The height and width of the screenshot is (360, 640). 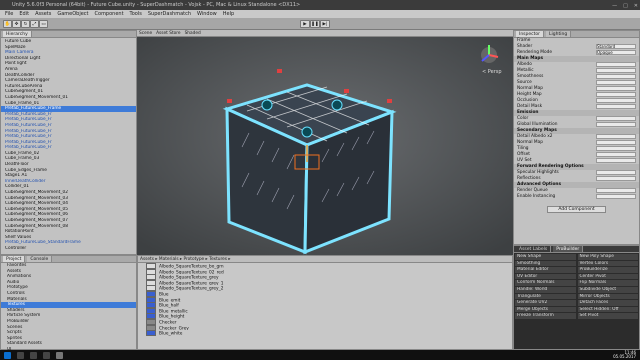 I want to click on probuilder-button: Smoothing, so click(x=545, y=263).